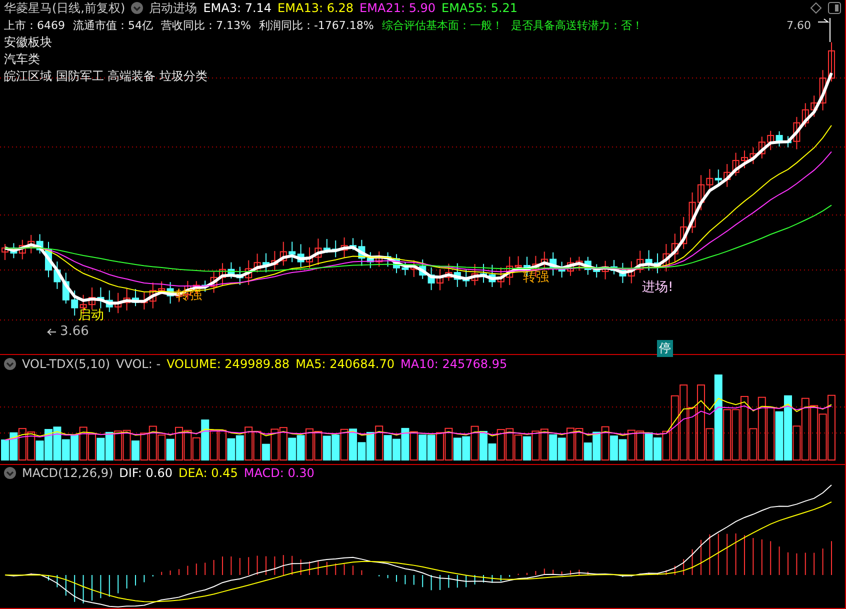 Image resolution: width=846 pixels, height=609 pixels. Describe the element at coordinates (138, 364) in the screenshot. I see `panel-subtitle: VVOL: -` at that location.